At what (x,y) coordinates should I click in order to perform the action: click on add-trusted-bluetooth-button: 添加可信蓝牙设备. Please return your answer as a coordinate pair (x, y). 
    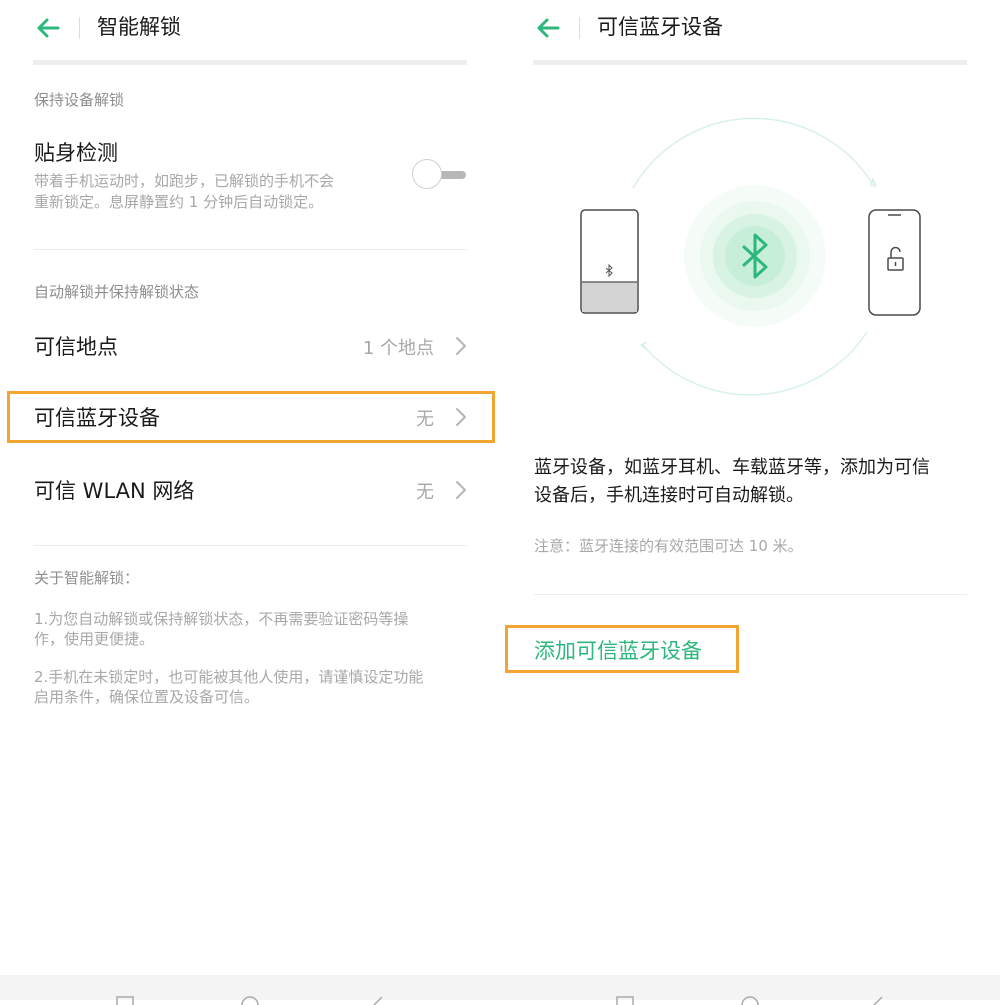
    Looking at the image, I should click on (622, 649).